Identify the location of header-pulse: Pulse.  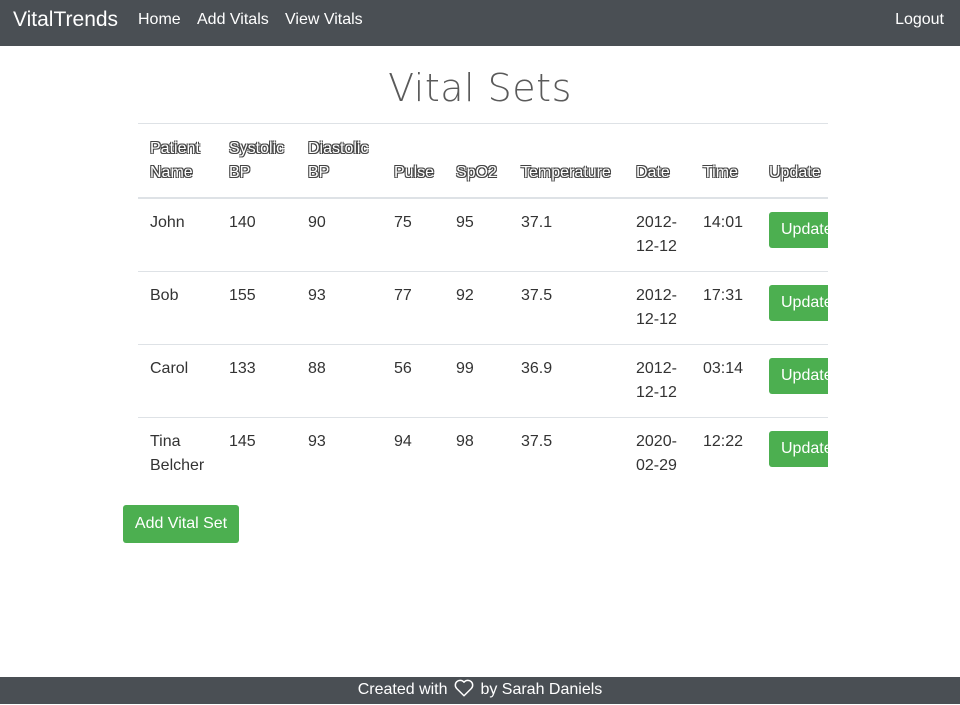
(413, 161).